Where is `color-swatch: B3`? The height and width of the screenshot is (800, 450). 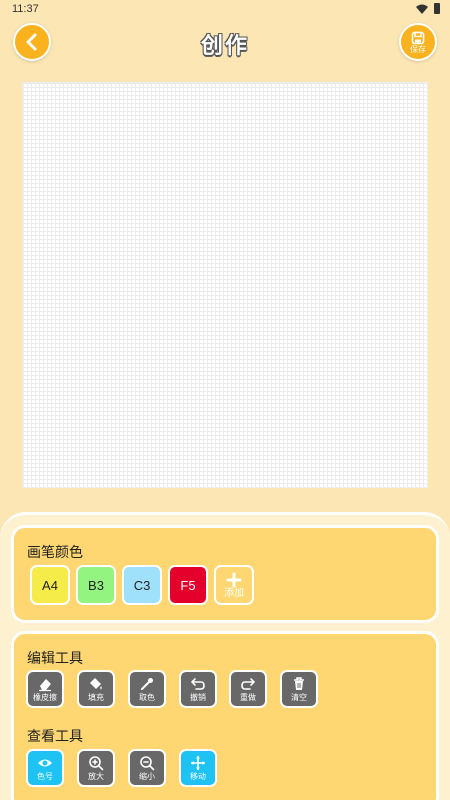
color-swatch: B3 is located at coordinates (96, 585).